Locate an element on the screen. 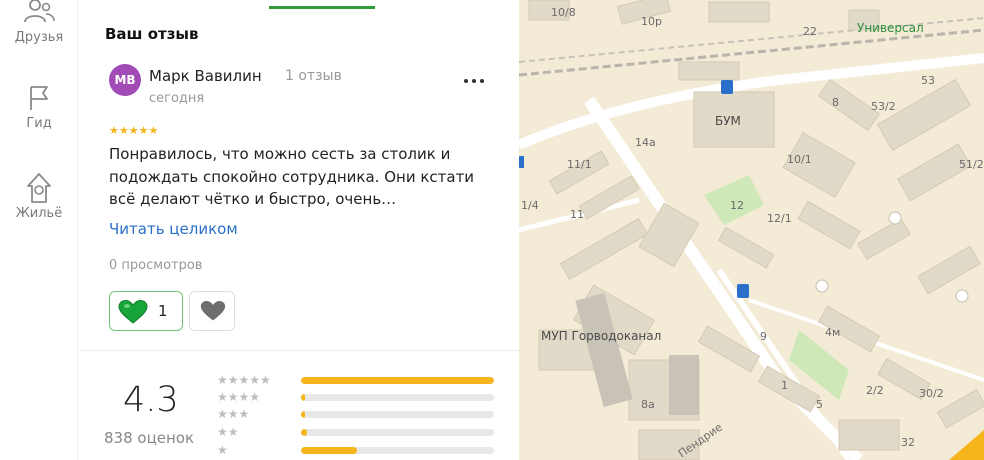 The image size is (984, 460). author-name: Марк Вавилин is located at coordinates (205, 76).